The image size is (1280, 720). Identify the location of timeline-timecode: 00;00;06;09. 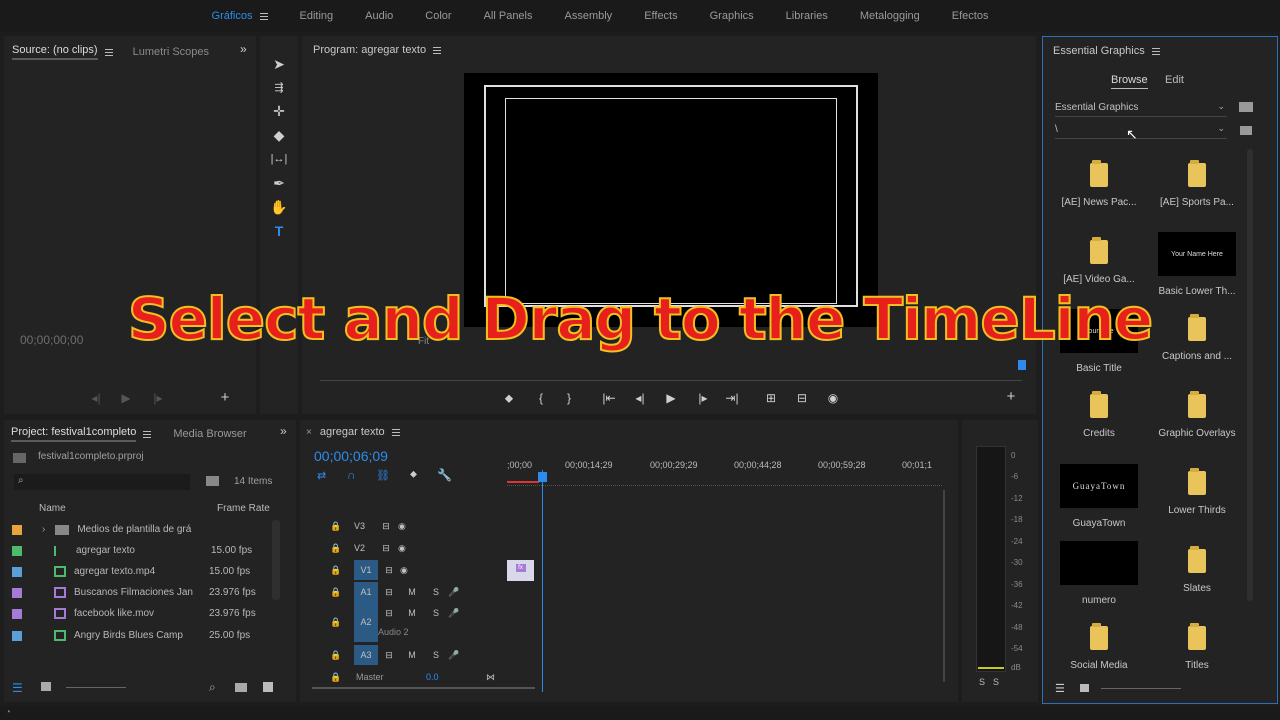
(351, 456).